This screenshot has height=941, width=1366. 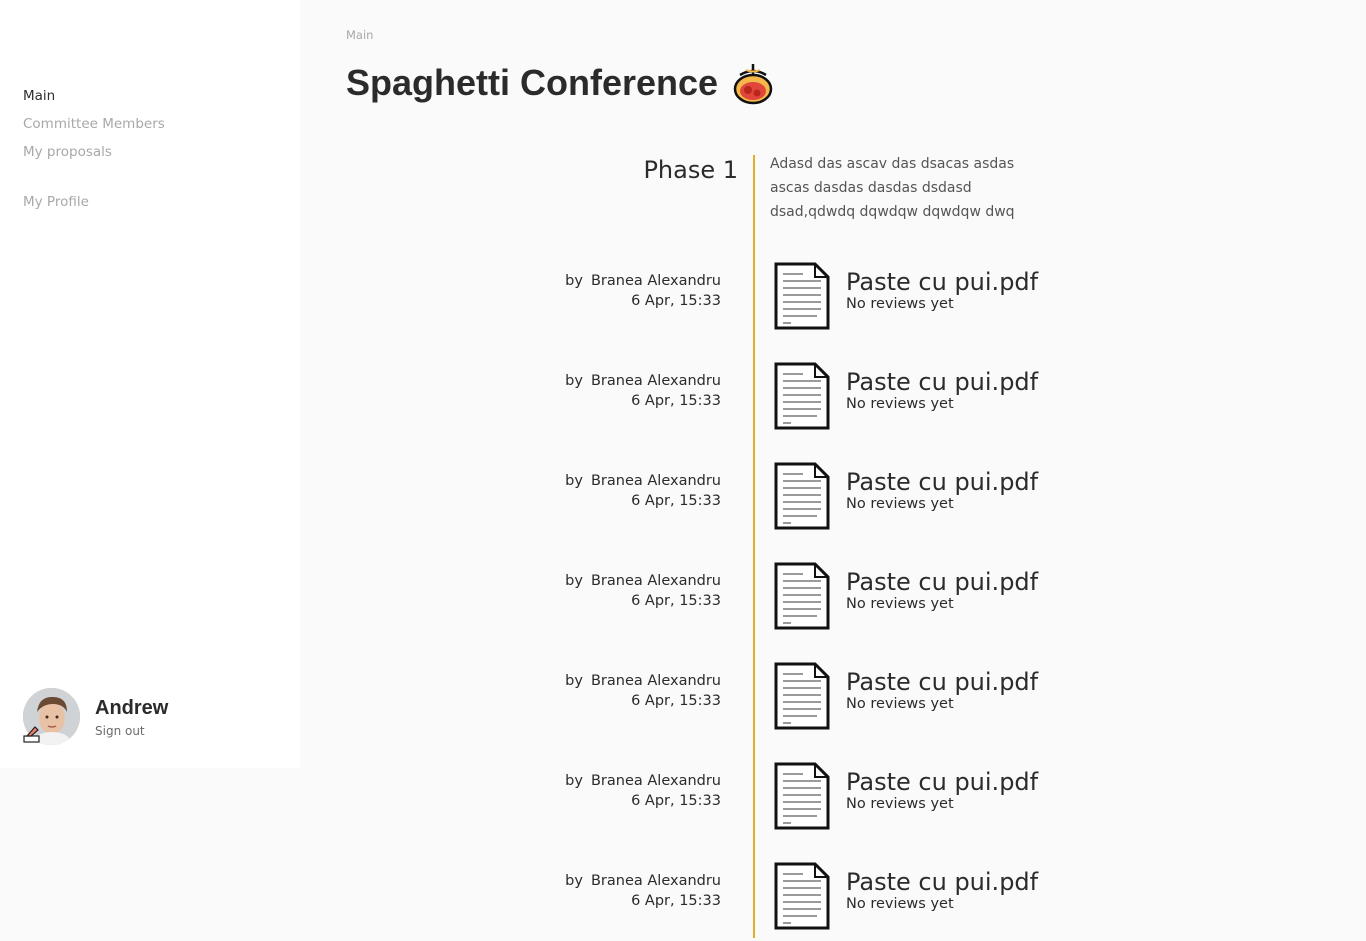 What do you see at coordinates (94, 124) in the screenshot?
I see `sidebar-item-committee-members: Committee Members` at bounding box center [94, 124].